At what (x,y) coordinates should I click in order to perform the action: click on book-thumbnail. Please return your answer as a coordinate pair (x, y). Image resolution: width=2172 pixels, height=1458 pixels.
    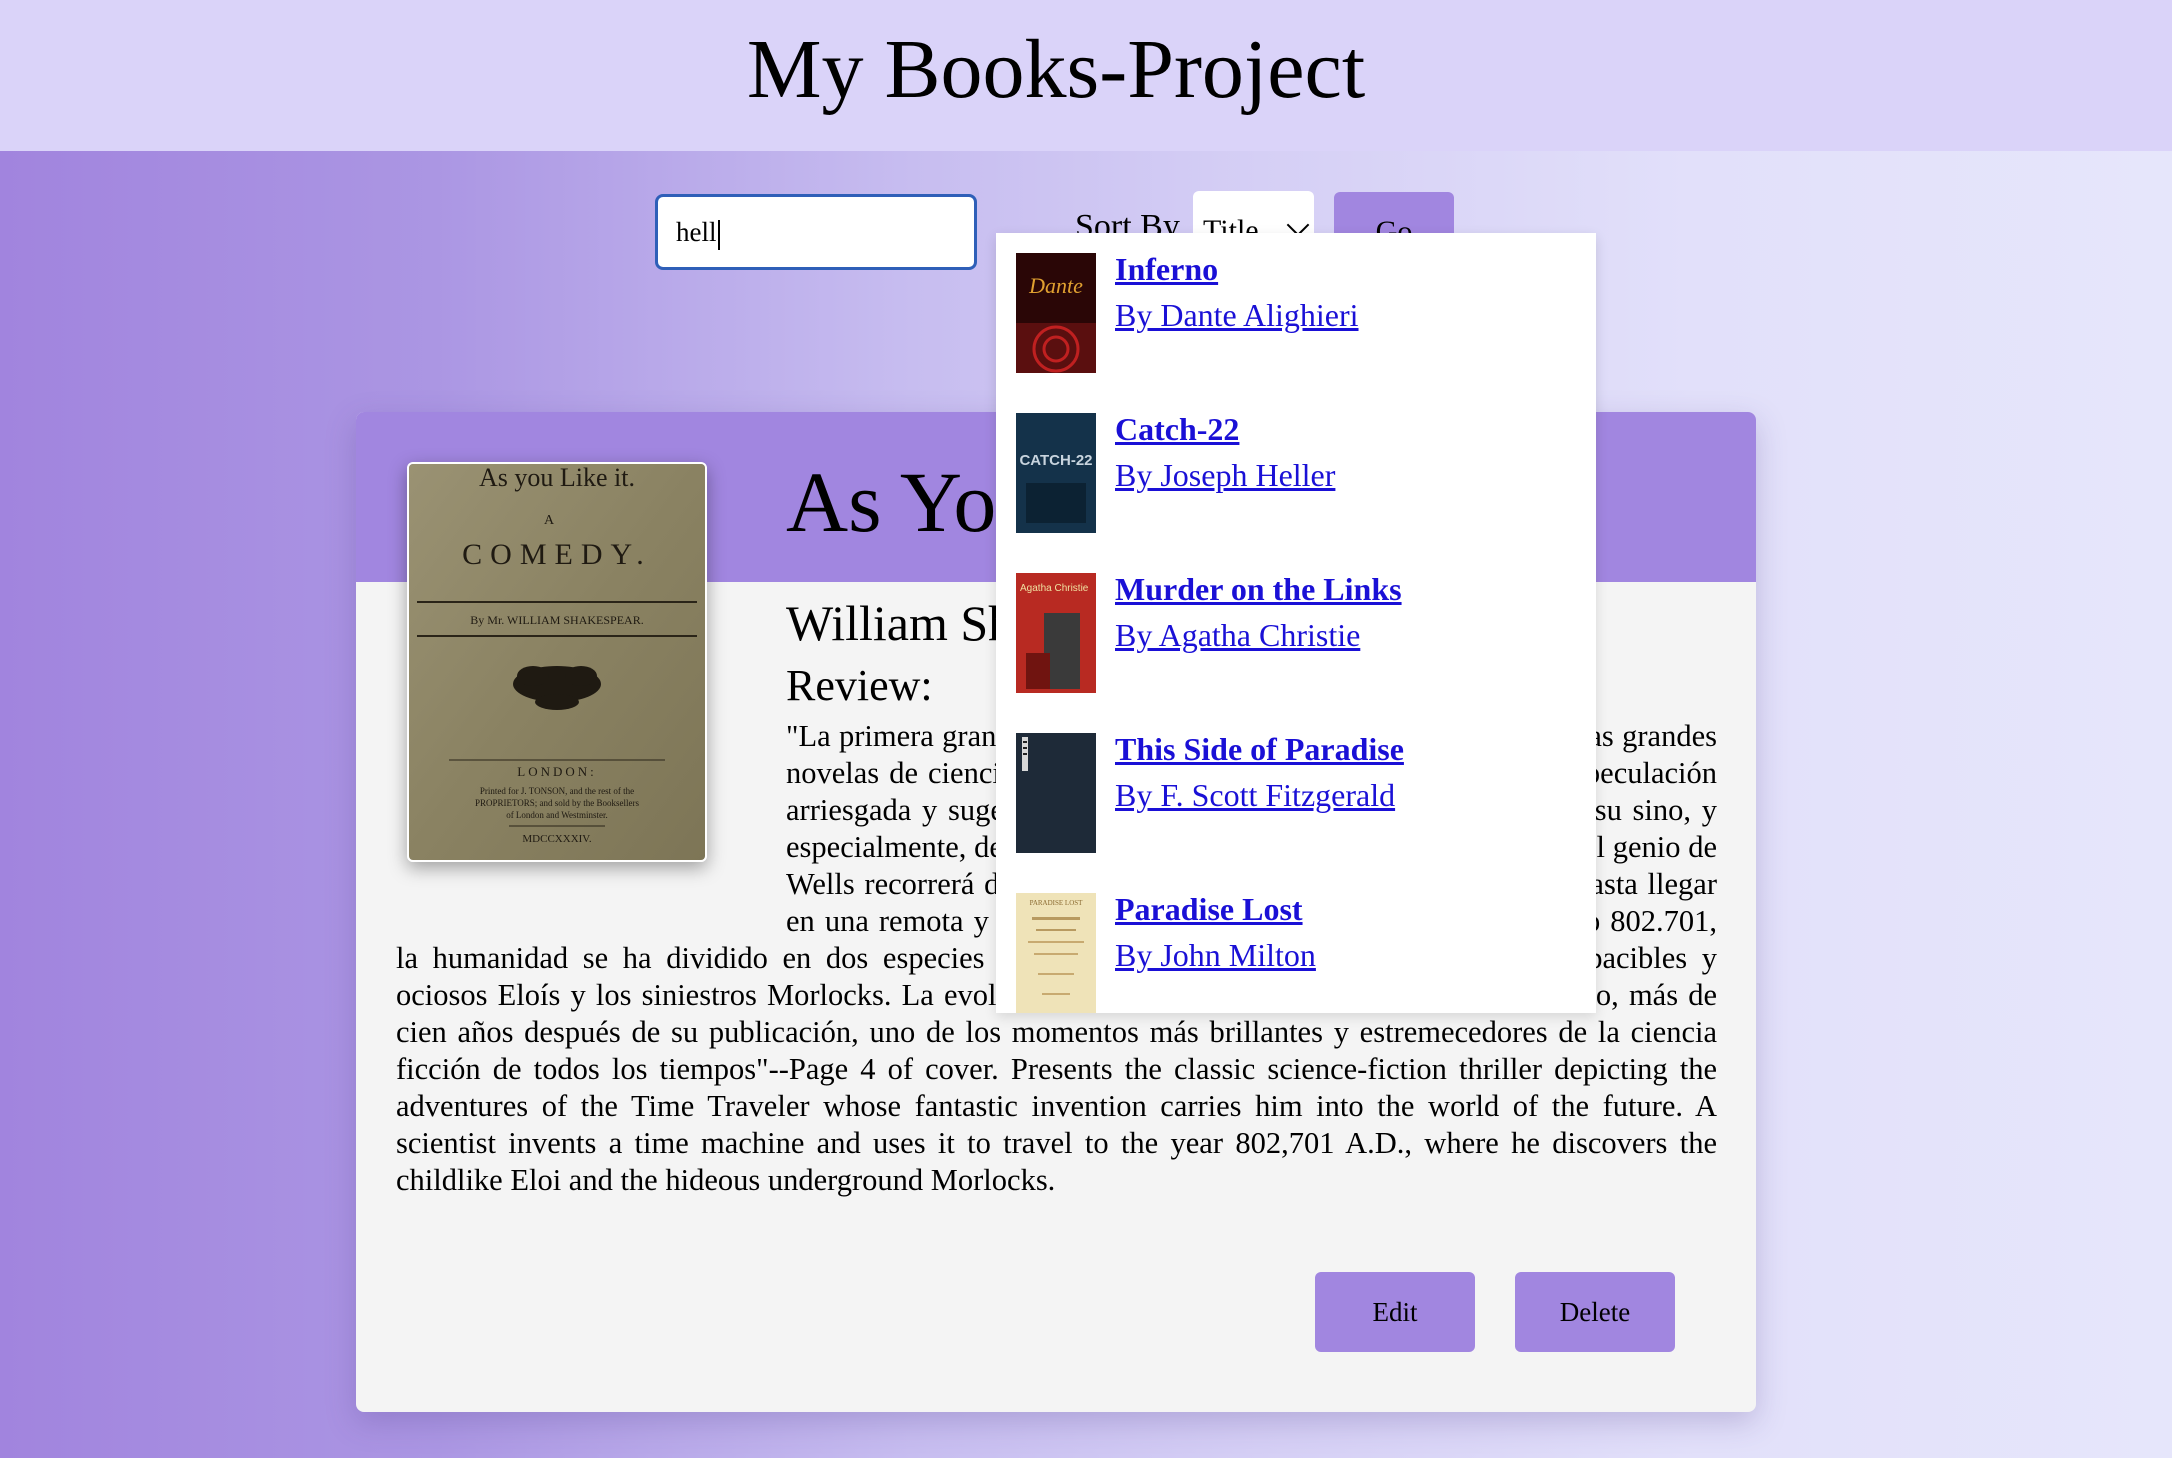
    Looking at the image, I should click on (1056, 793).